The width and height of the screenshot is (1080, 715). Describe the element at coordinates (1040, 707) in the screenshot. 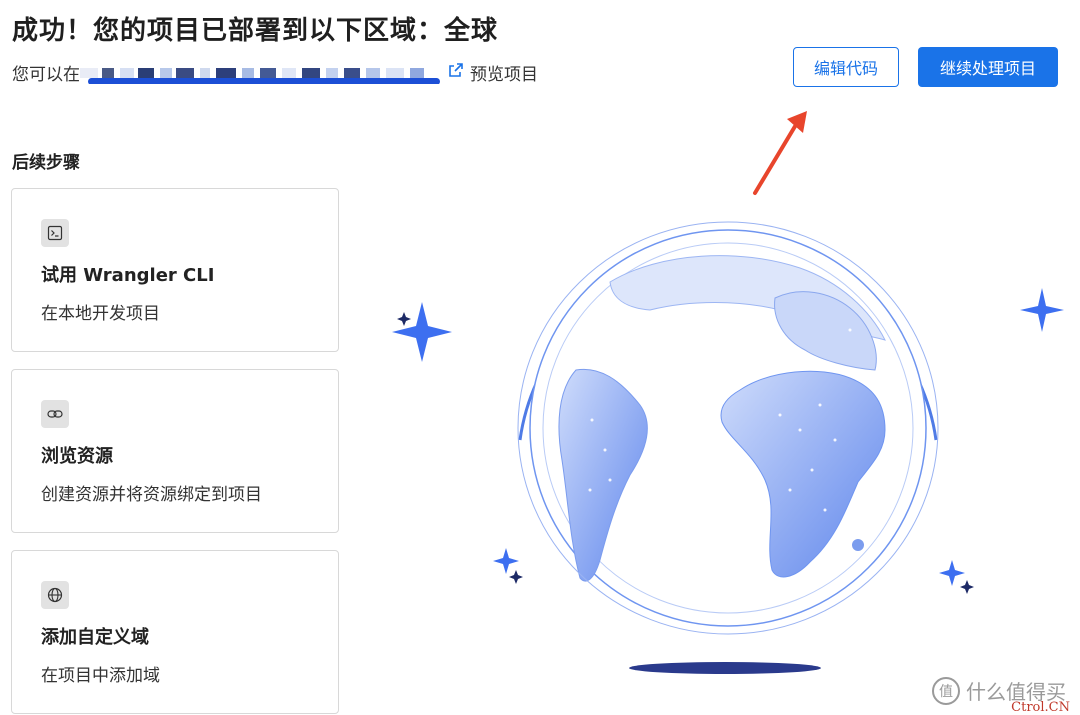

I see `watermark-site: Ctrol.CN` at that location.